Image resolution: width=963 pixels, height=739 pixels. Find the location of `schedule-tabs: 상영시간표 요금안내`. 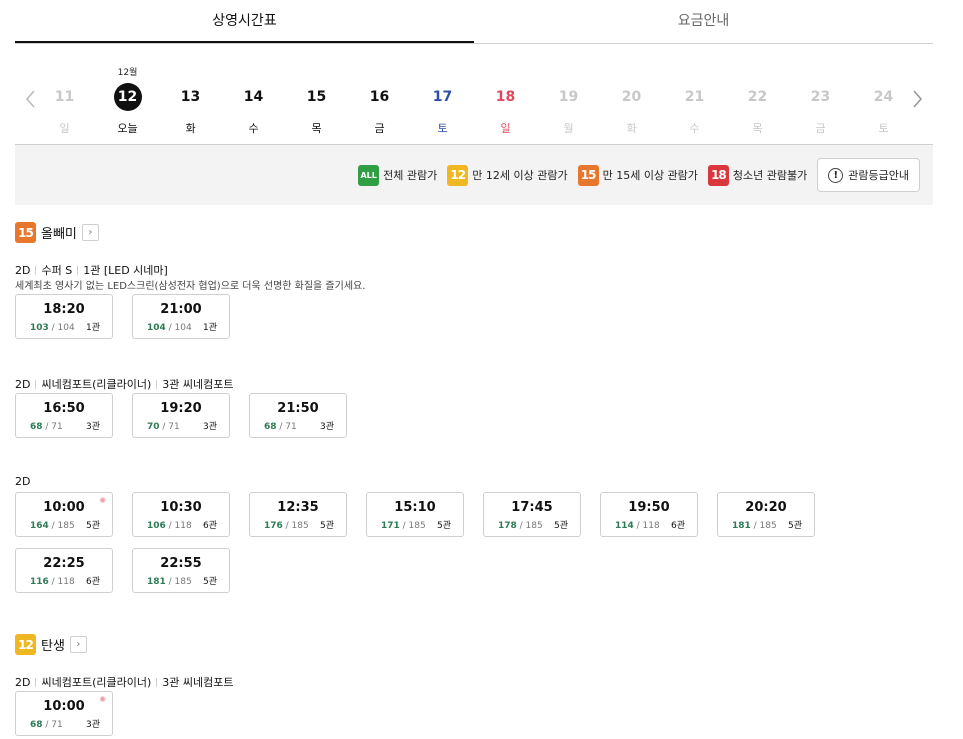

schedule-tabs: 상영시간표 요금안내 is located at coordinates (474, 22).